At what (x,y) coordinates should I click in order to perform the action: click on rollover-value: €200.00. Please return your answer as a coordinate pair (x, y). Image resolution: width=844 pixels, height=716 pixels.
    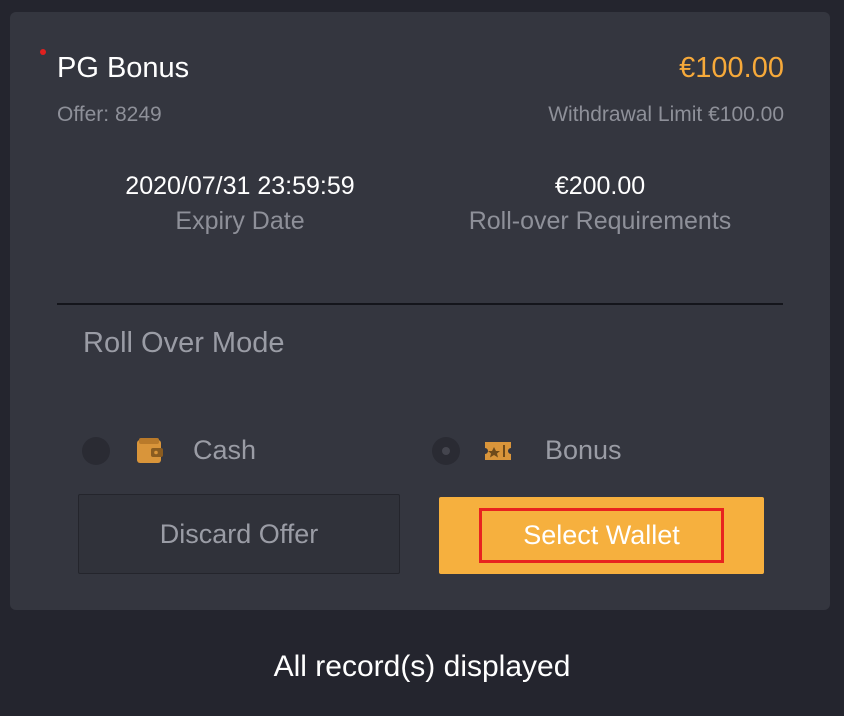
    Looking at the image, I should click on (600, 186).